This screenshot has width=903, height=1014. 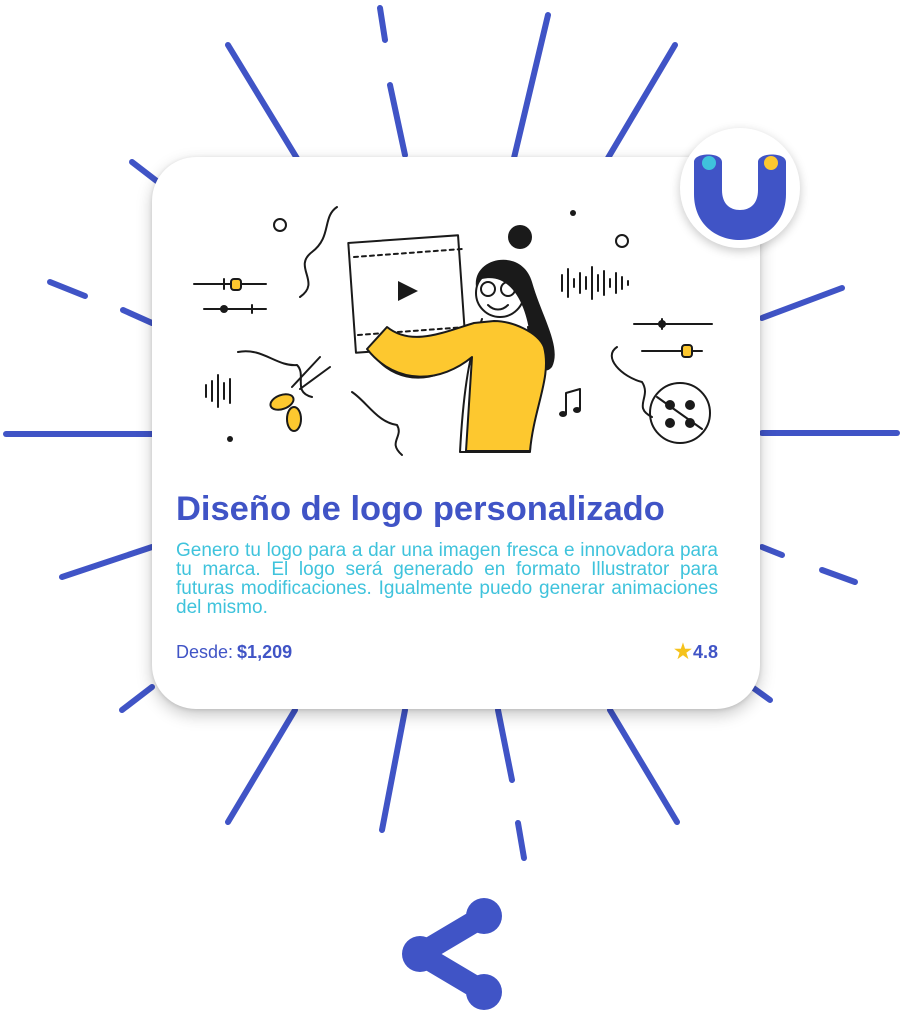 I want to click on brand-smile-logo-icon, so click(x=740, y=197).